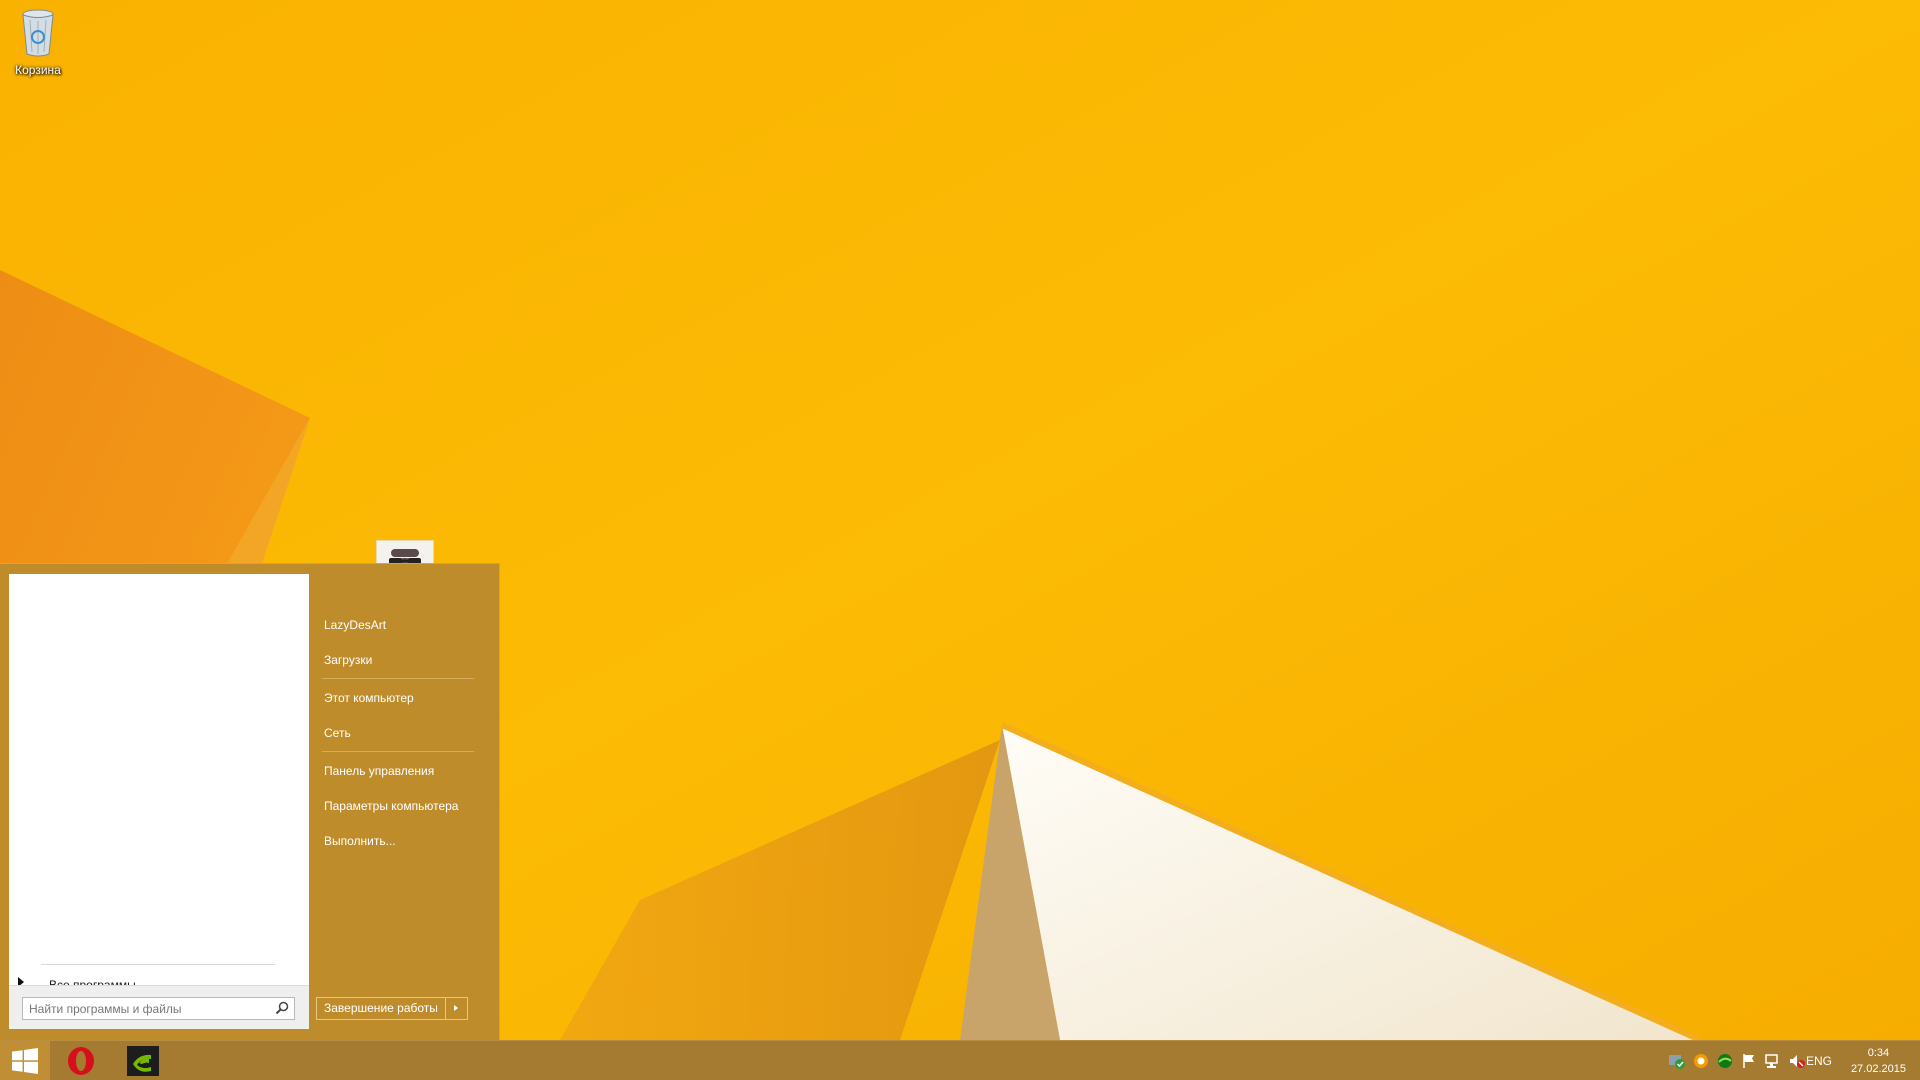 The image size is (1920, 1080). I want to click on start-menu-programs-pane: Все программы, so click(159, 801).